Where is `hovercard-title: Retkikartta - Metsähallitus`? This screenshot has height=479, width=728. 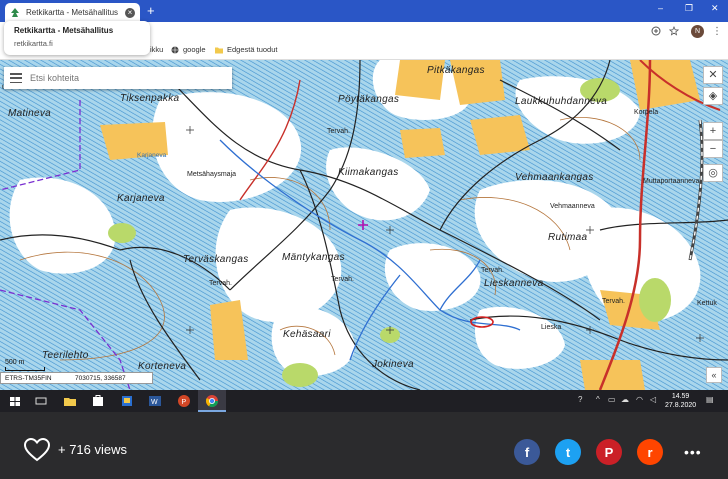 hovercard-title: Retkikartta - Metsähallitus is located at coordinates (64, 30).